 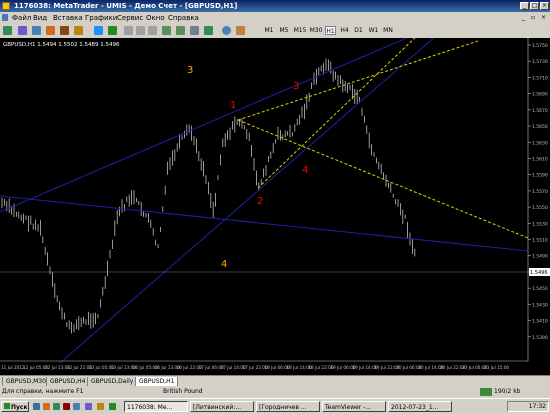 What do you see at coordinates (61, 45) in the screenshot?
I see `chart-header: GBPUSD,H1 1.5494 1.5502 1.5489 1.5496` at bounding box center [61, 45].